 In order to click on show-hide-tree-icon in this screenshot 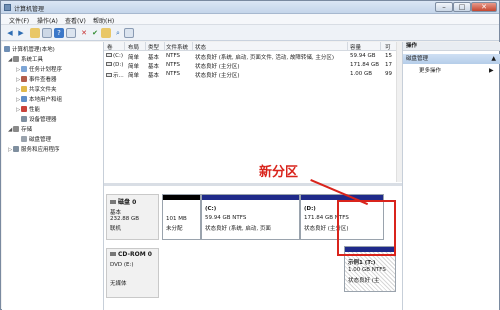, I will do `click(47, 33)`.